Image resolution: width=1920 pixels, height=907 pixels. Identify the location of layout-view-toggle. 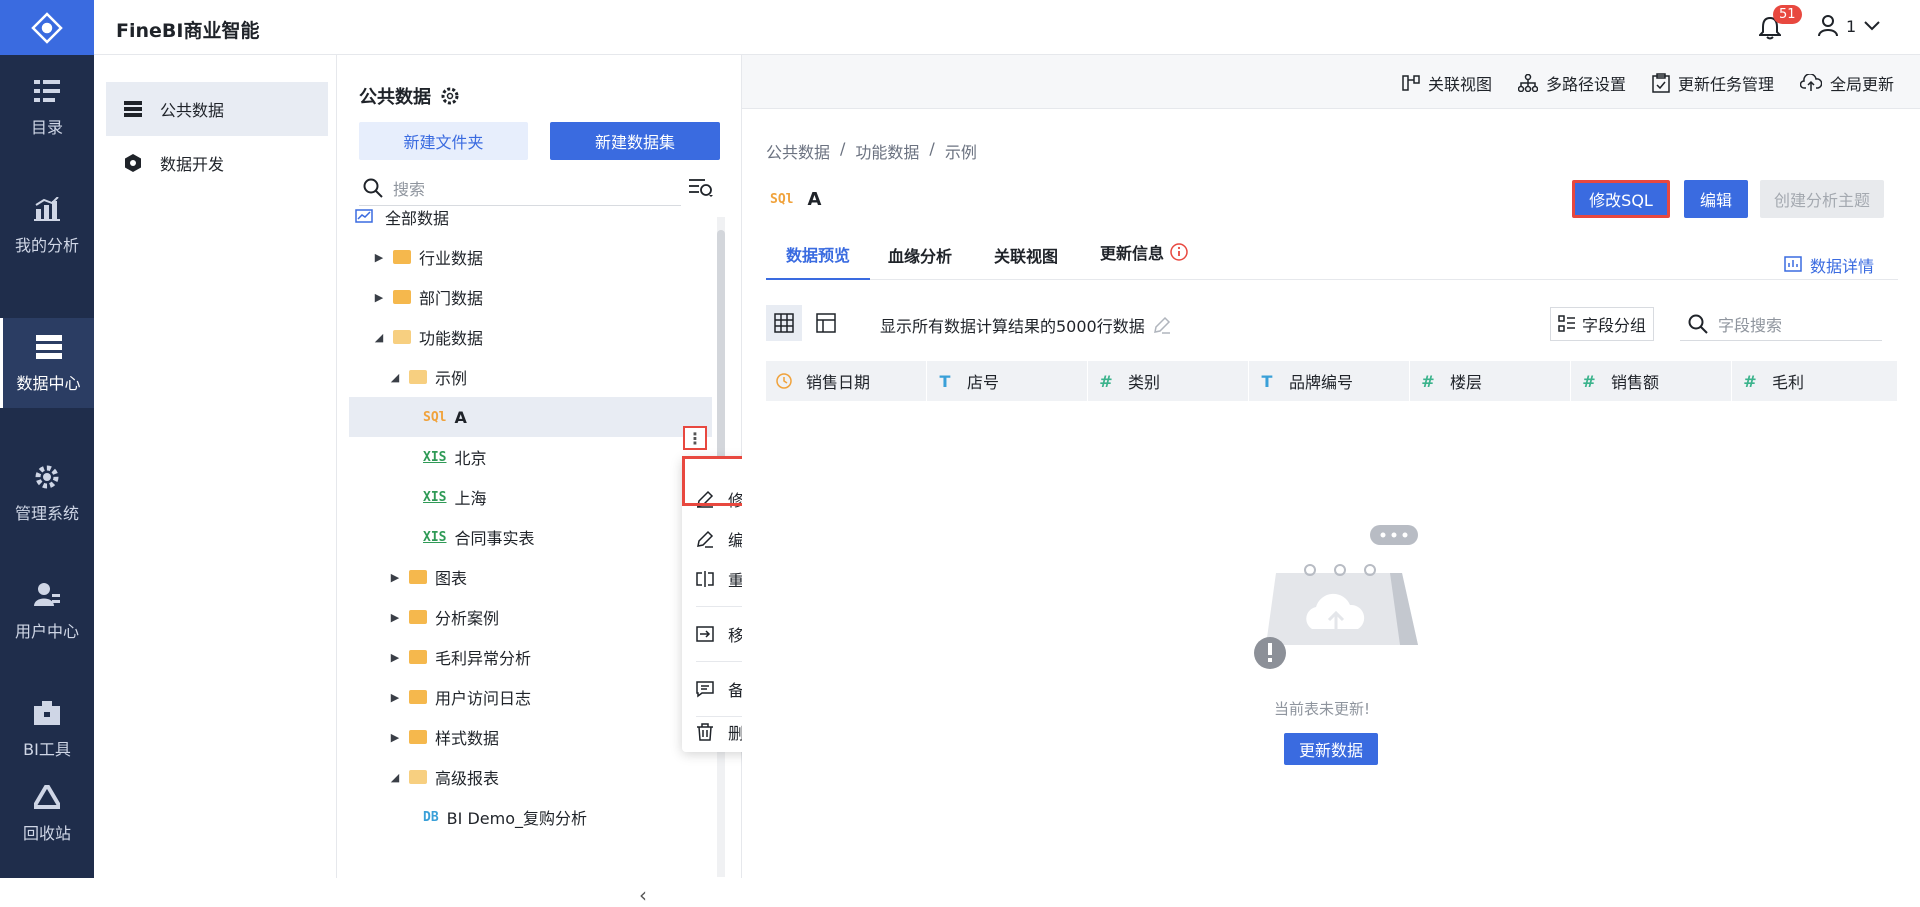
(826, 323).